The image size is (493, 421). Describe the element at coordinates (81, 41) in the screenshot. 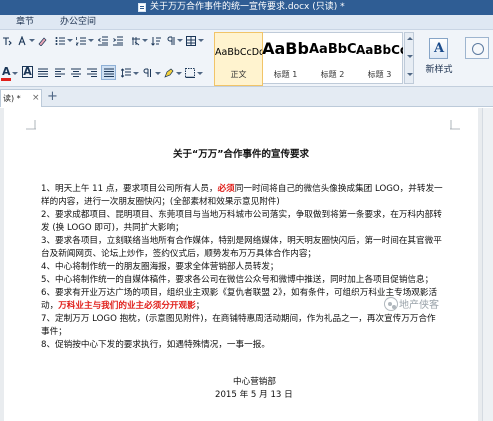

I see `numbered-list-icon` at that location.